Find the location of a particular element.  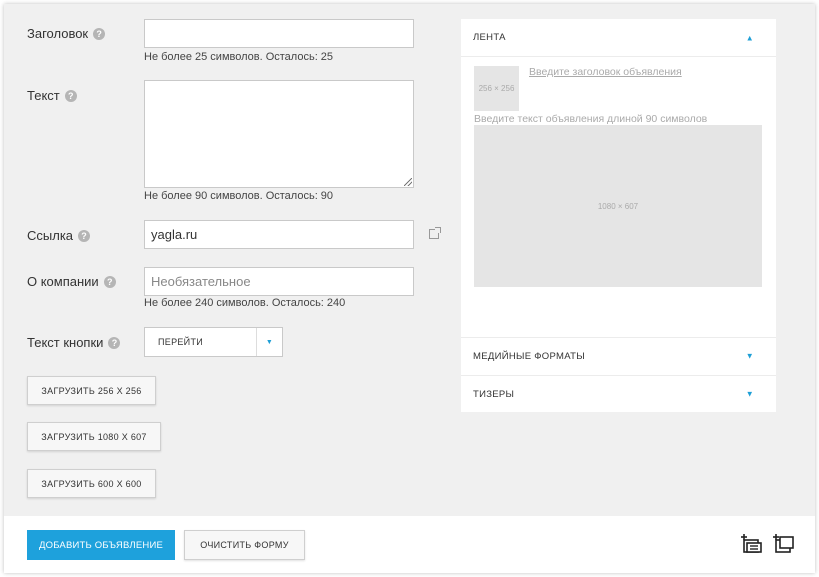

title-input is located at coordinates (279, 33).